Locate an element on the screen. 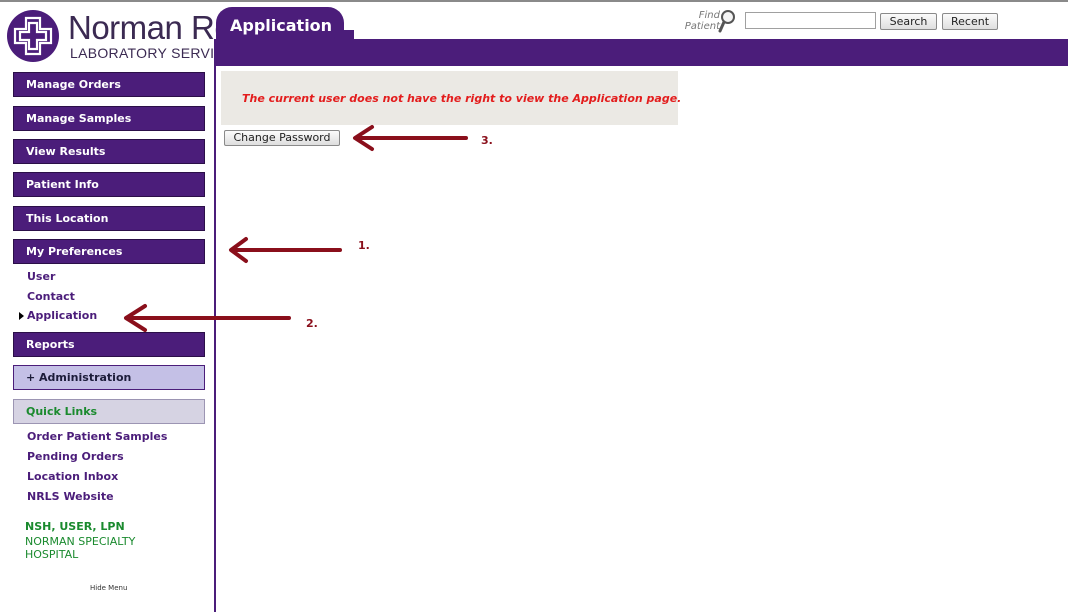  header-bar is located at coordinates (642, 52).